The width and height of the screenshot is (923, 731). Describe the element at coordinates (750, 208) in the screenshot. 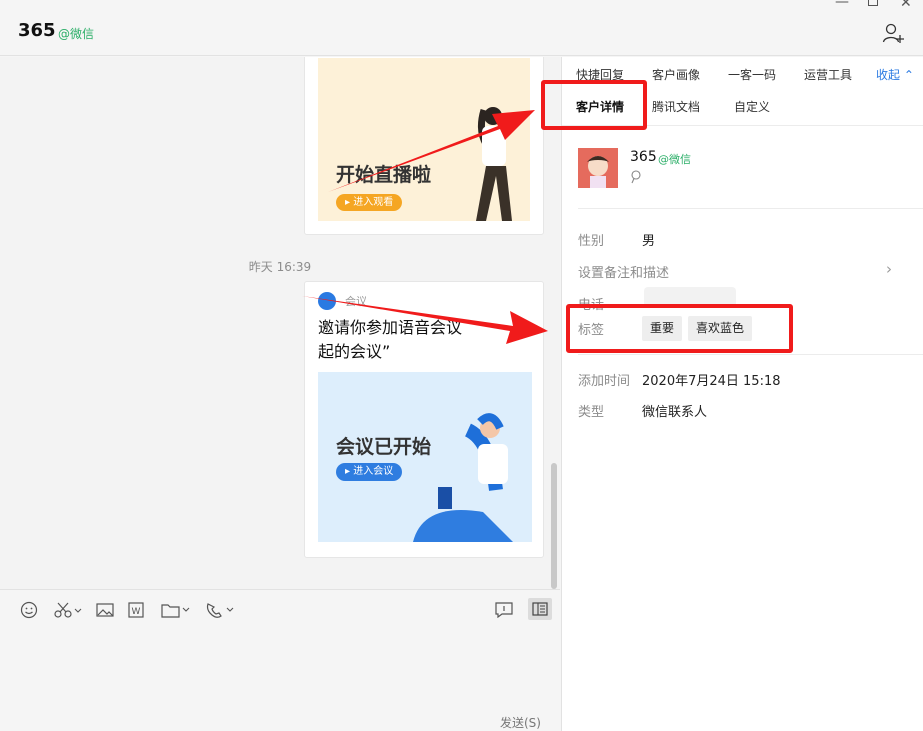

I see `profile-divider` at that location.